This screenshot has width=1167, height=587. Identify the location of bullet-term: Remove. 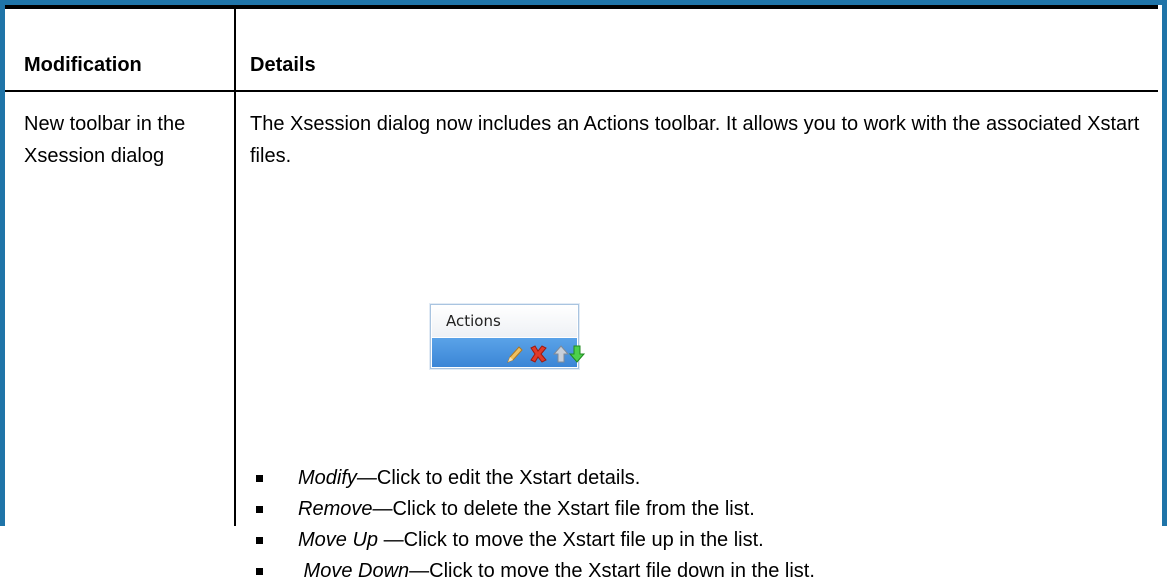
(335, 509).